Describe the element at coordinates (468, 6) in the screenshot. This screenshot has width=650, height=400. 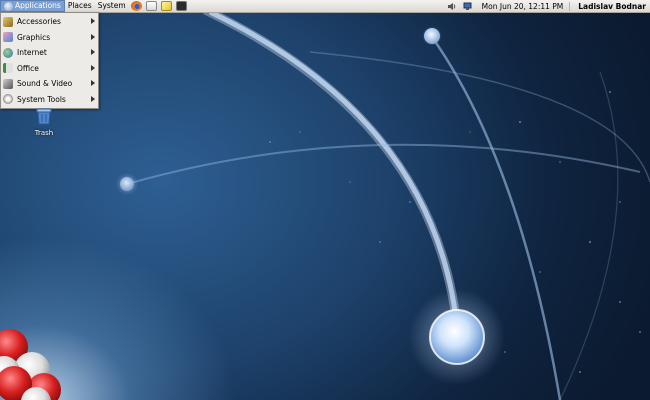
I see `network-icon` at that location.